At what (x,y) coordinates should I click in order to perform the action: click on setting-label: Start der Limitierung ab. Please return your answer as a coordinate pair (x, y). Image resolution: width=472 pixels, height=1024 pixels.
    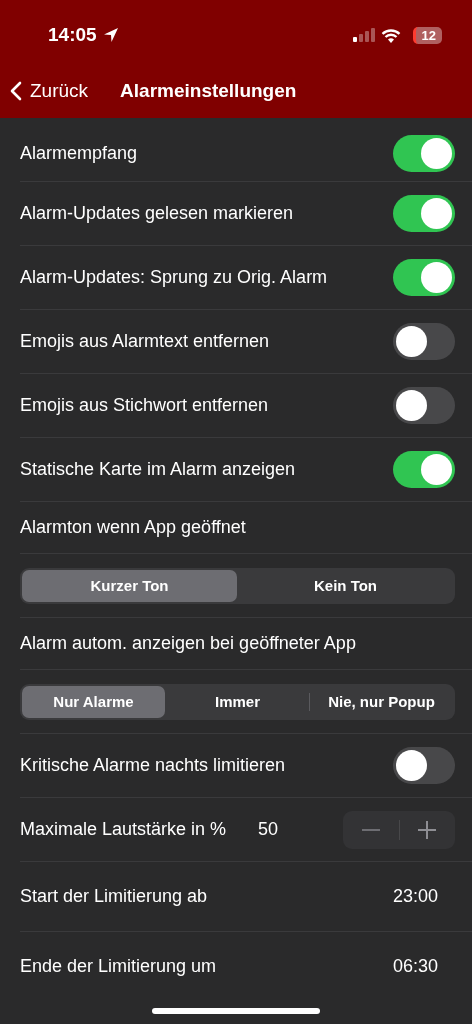
    Looking at the image, I should click on (114, 896).